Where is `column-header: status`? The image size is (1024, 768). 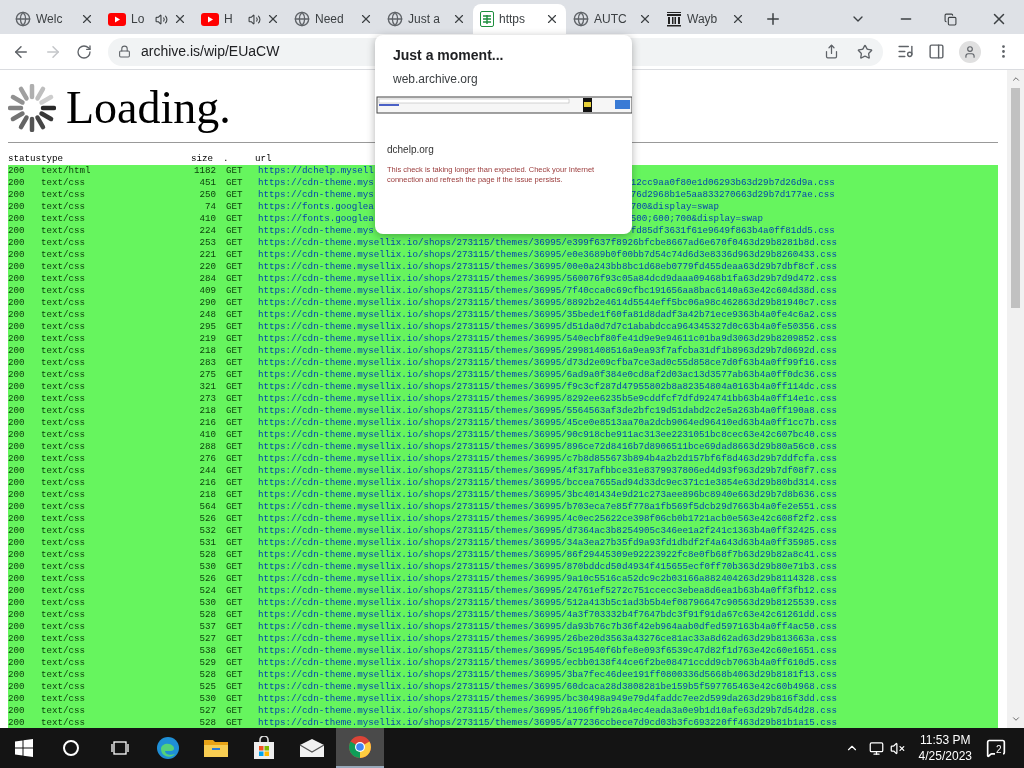 column-header: status is located at coordinates (24, 159).